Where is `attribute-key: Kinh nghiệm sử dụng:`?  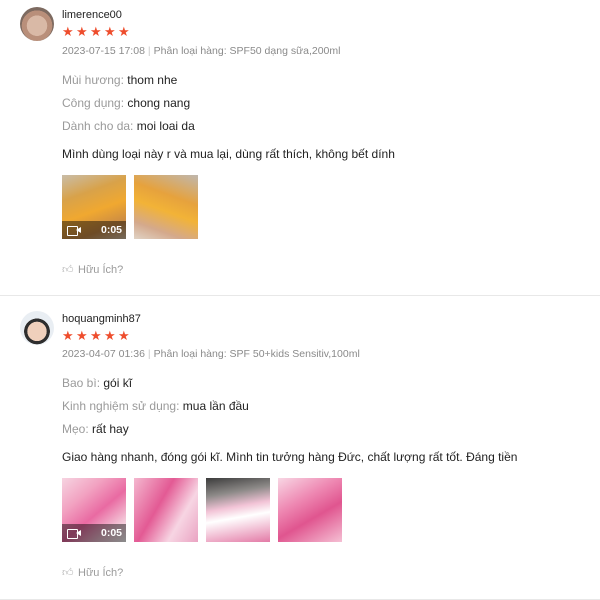 attribute-key: Kinh nghiệm sử dụng: is located at coordinates (121, 406).